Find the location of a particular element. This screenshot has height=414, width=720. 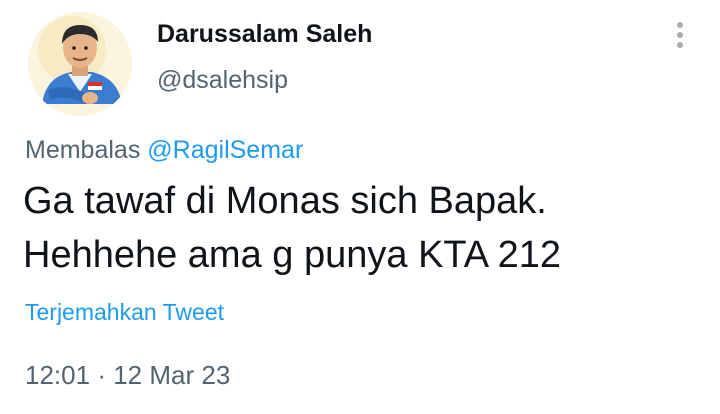

timestamp-time: 12:01 is located at coordinates (58, 375).